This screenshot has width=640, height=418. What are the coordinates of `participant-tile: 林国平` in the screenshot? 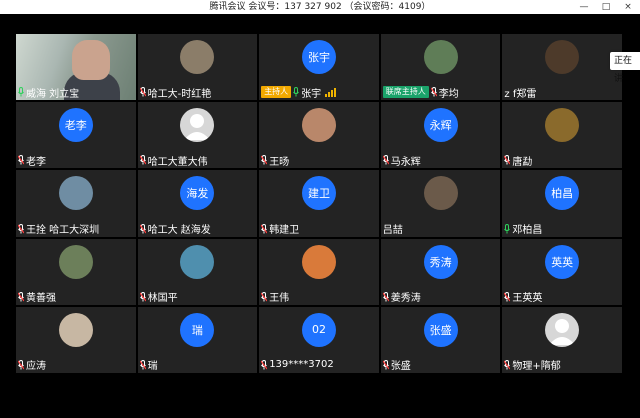 It's located at (197, 271).